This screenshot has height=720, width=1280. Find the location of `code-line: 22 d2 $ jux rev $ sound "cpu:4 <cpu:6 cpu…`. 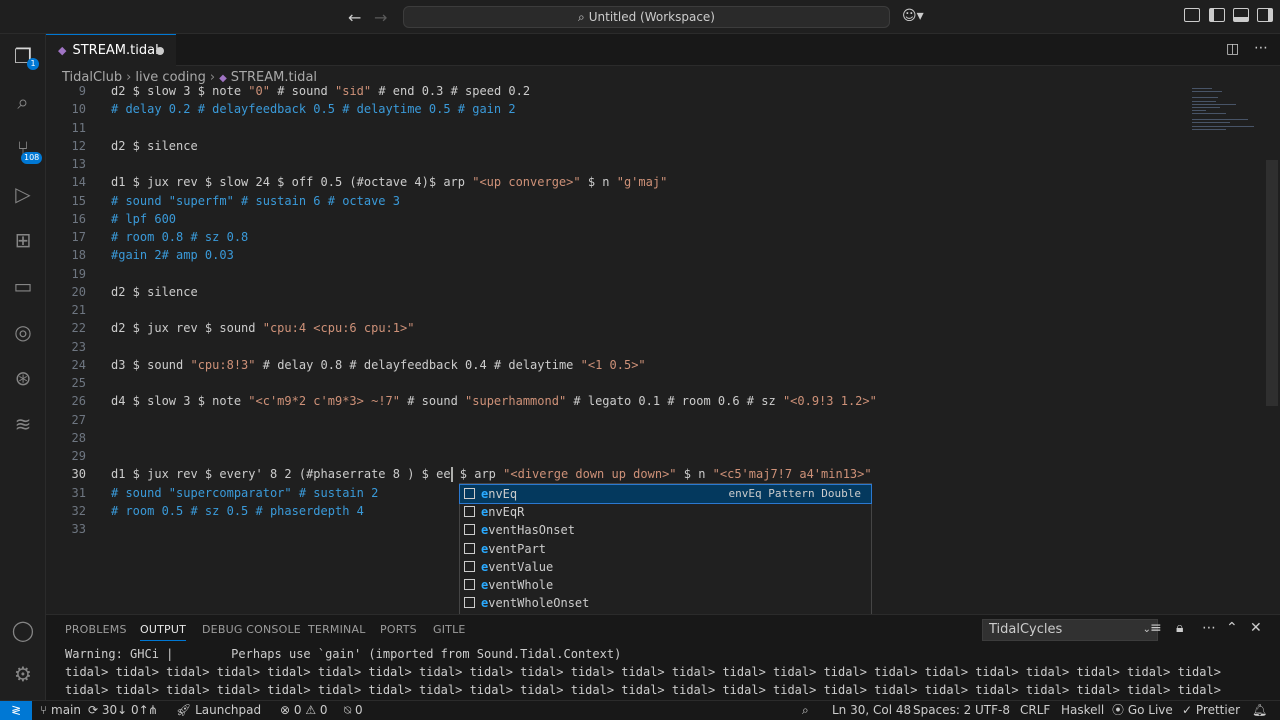

code-line: 22 d2 $ jux rev $ sound "cpu:4 <cpu:6 cpu… is located at coordinates (616, 328).